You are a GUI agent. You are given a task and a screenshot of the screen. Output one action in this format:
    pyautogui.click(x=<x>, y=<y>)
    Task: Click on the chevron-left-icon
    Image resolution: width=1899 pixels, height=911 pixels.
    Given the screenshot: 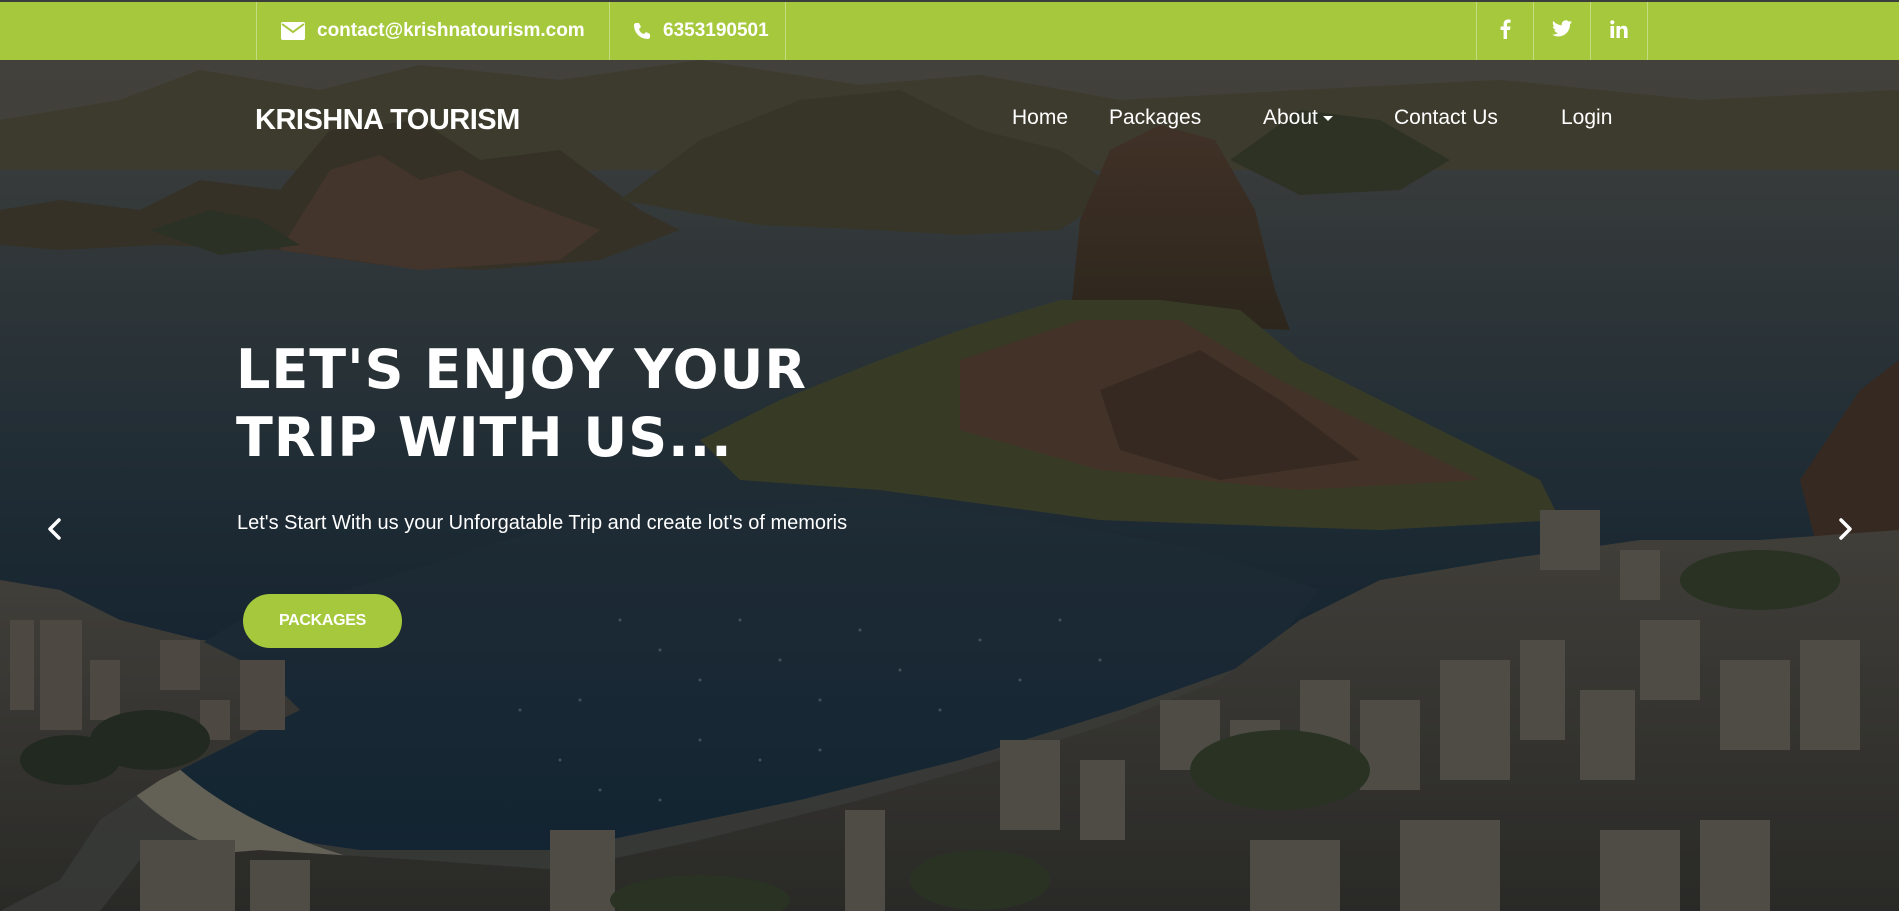 What is the action you would take?
    pyautogui.click(x=55, y=533)
    